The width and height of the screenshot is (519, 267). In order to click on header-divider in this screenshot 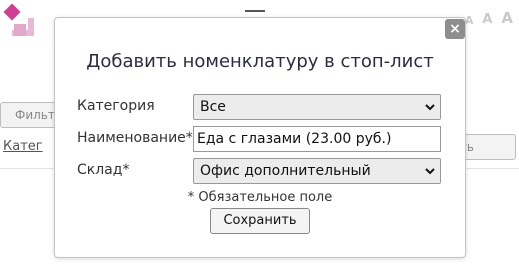, I will do `click(255, 11)`.